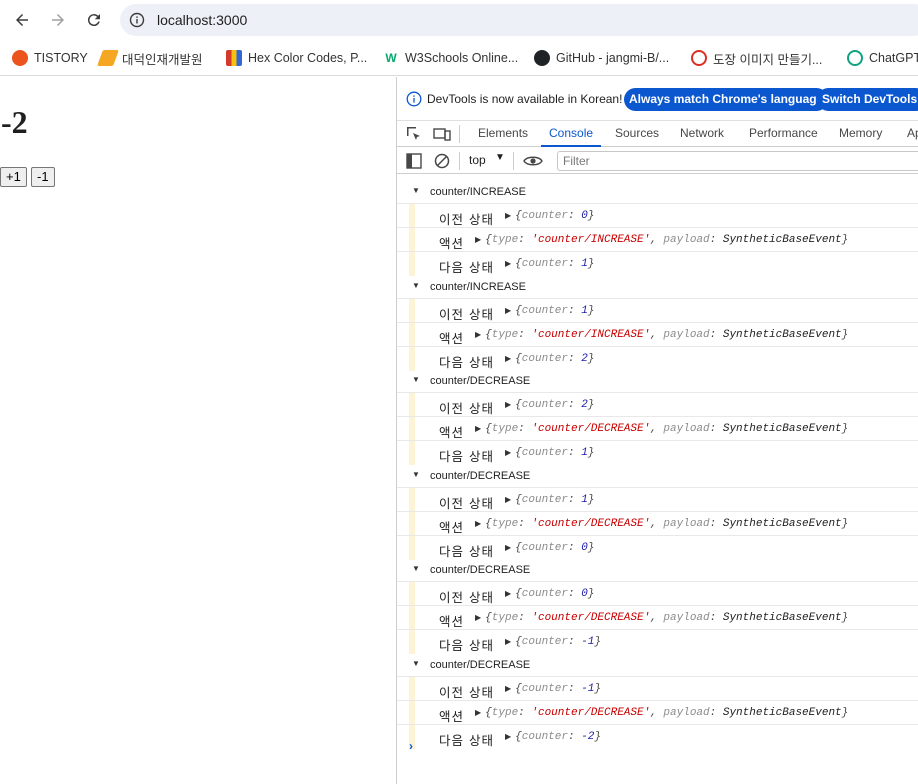 The height and width of the screenshot is (784, 918). What do you see at coordinates (414, 134) in the screenshot?
I see `inspect-element-icon` at bounding box center [414, 134].